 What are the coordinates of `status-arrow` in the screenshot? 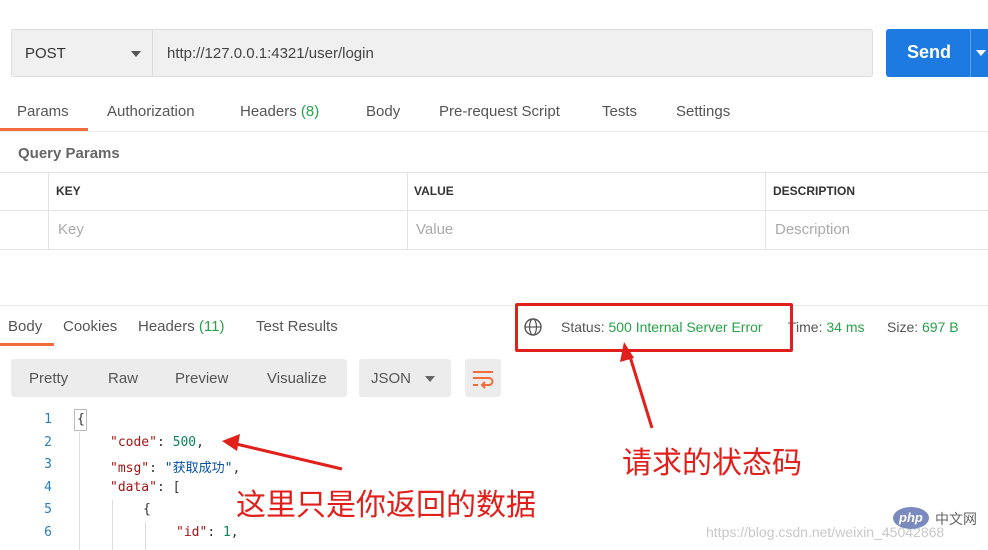 It's located at (640, 389).